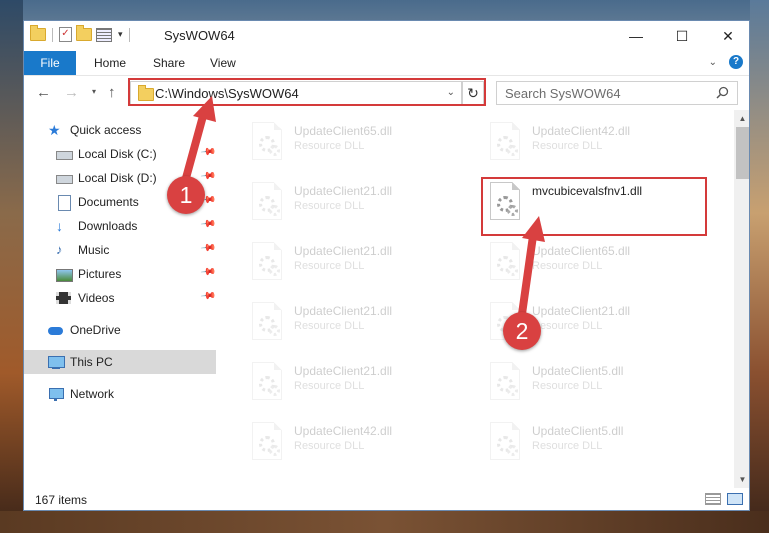 This screenshot has width=769, height=533. What do you see at coordinates (65, 34) in the screenshot?
I see `properties-check-icon: ✓` at bounding box center [65, 34].